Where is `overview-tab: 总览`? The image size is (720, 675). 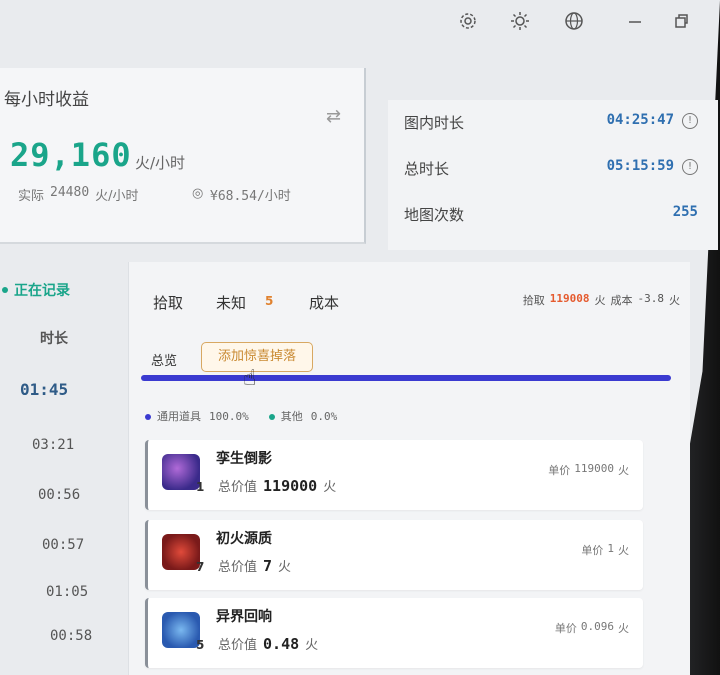 overview-tab: 总览 is located at coordinates (164, 359).